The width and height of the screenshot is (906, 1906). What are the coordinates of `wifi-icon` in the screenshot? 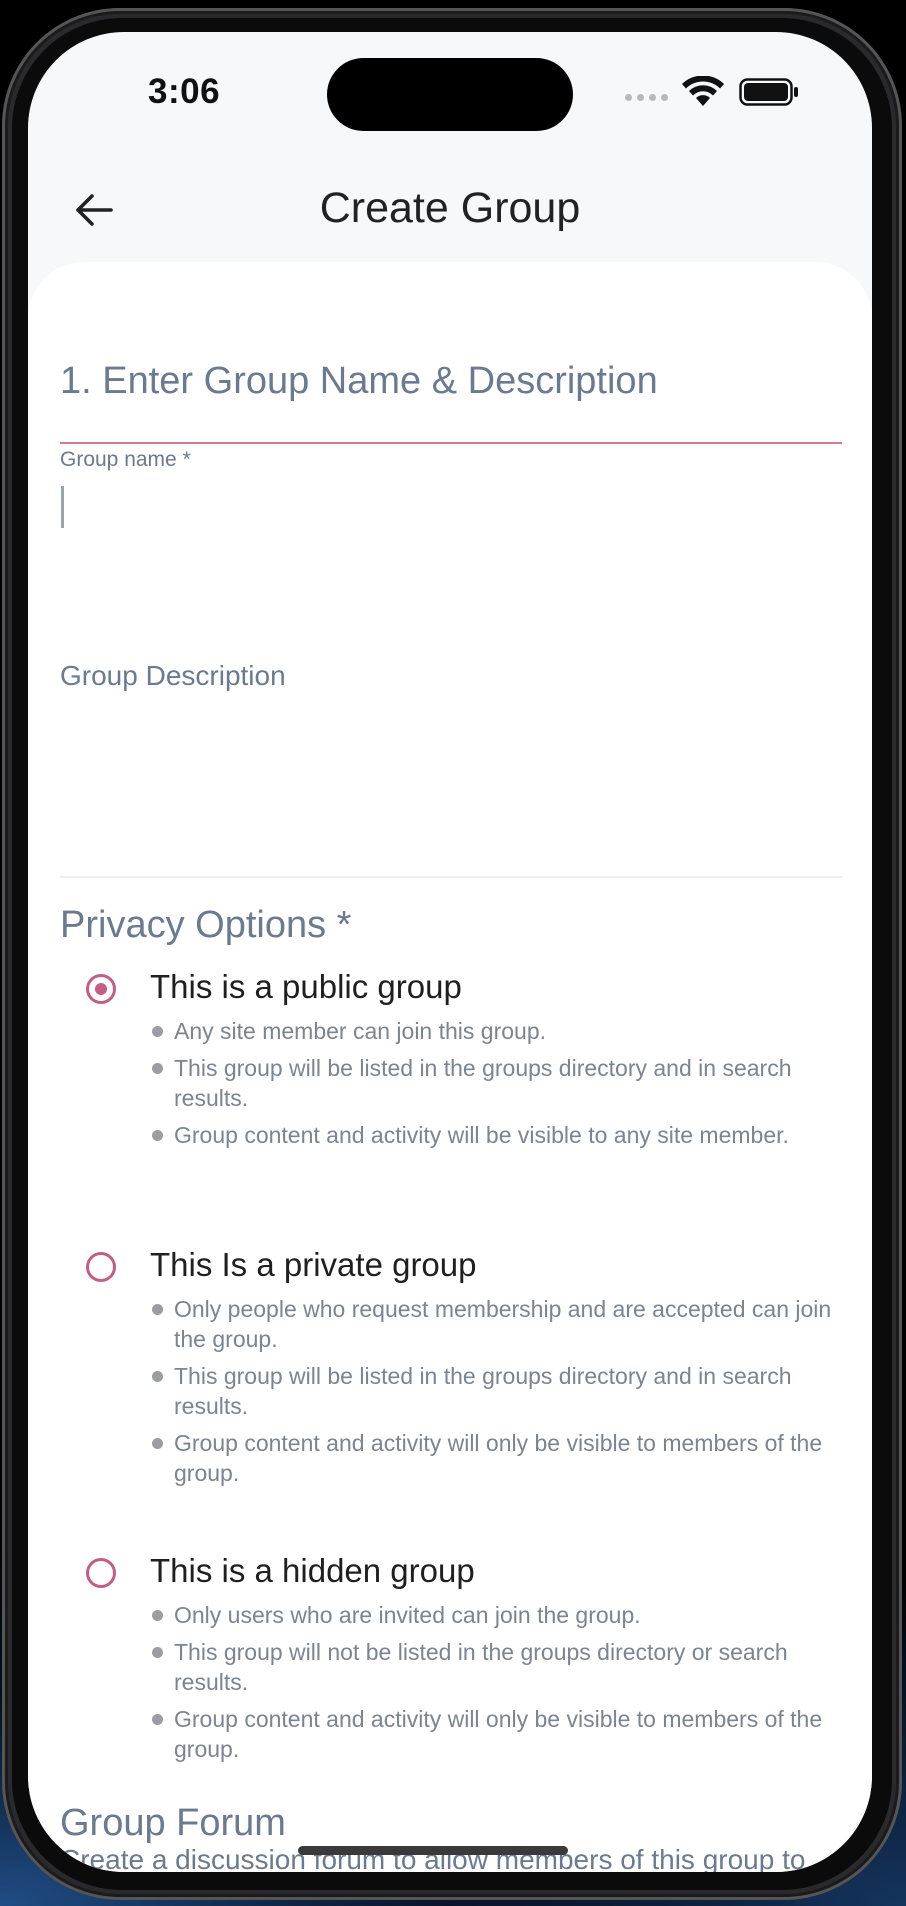 It's located at (703, 94).